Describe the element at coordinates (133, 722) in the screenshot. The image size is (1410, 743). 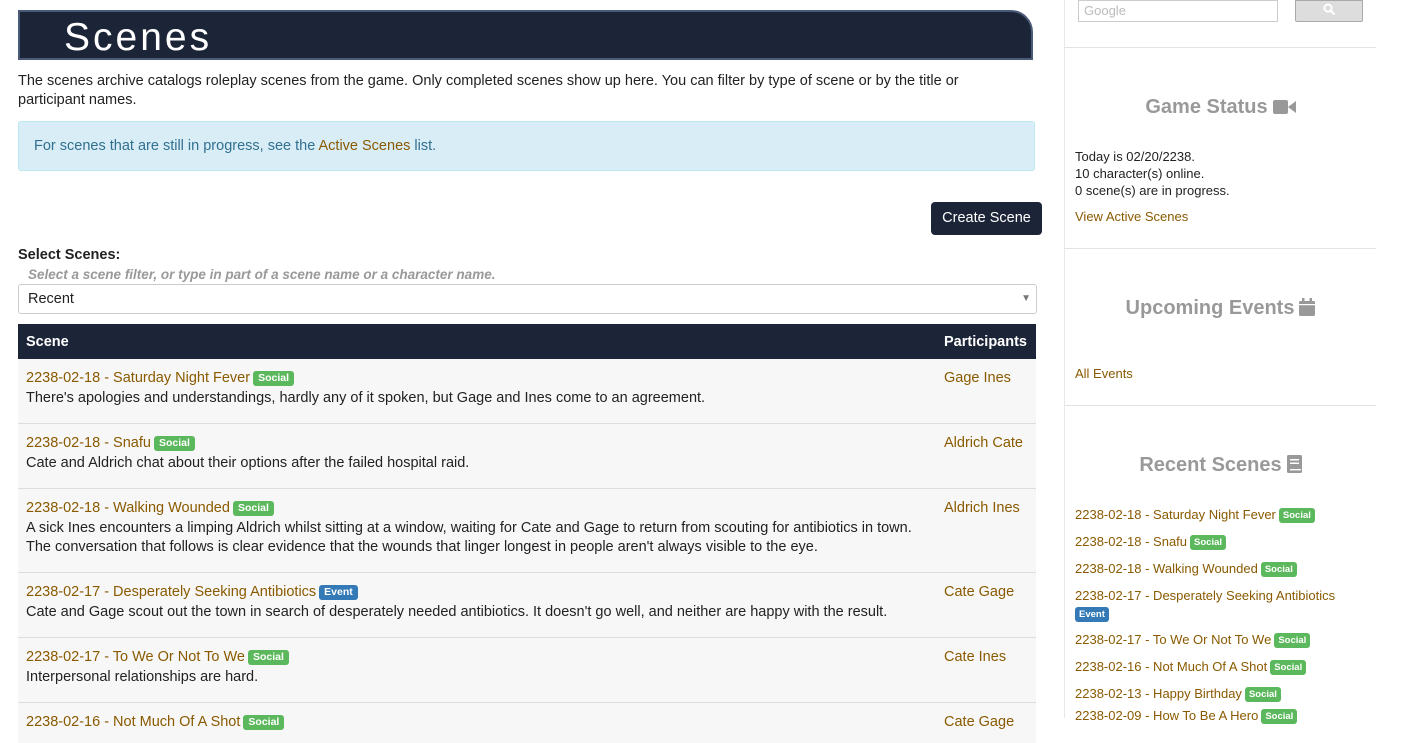
I see `scene-link: 2238-02-16 - Not Much Of A Shot` at that location.